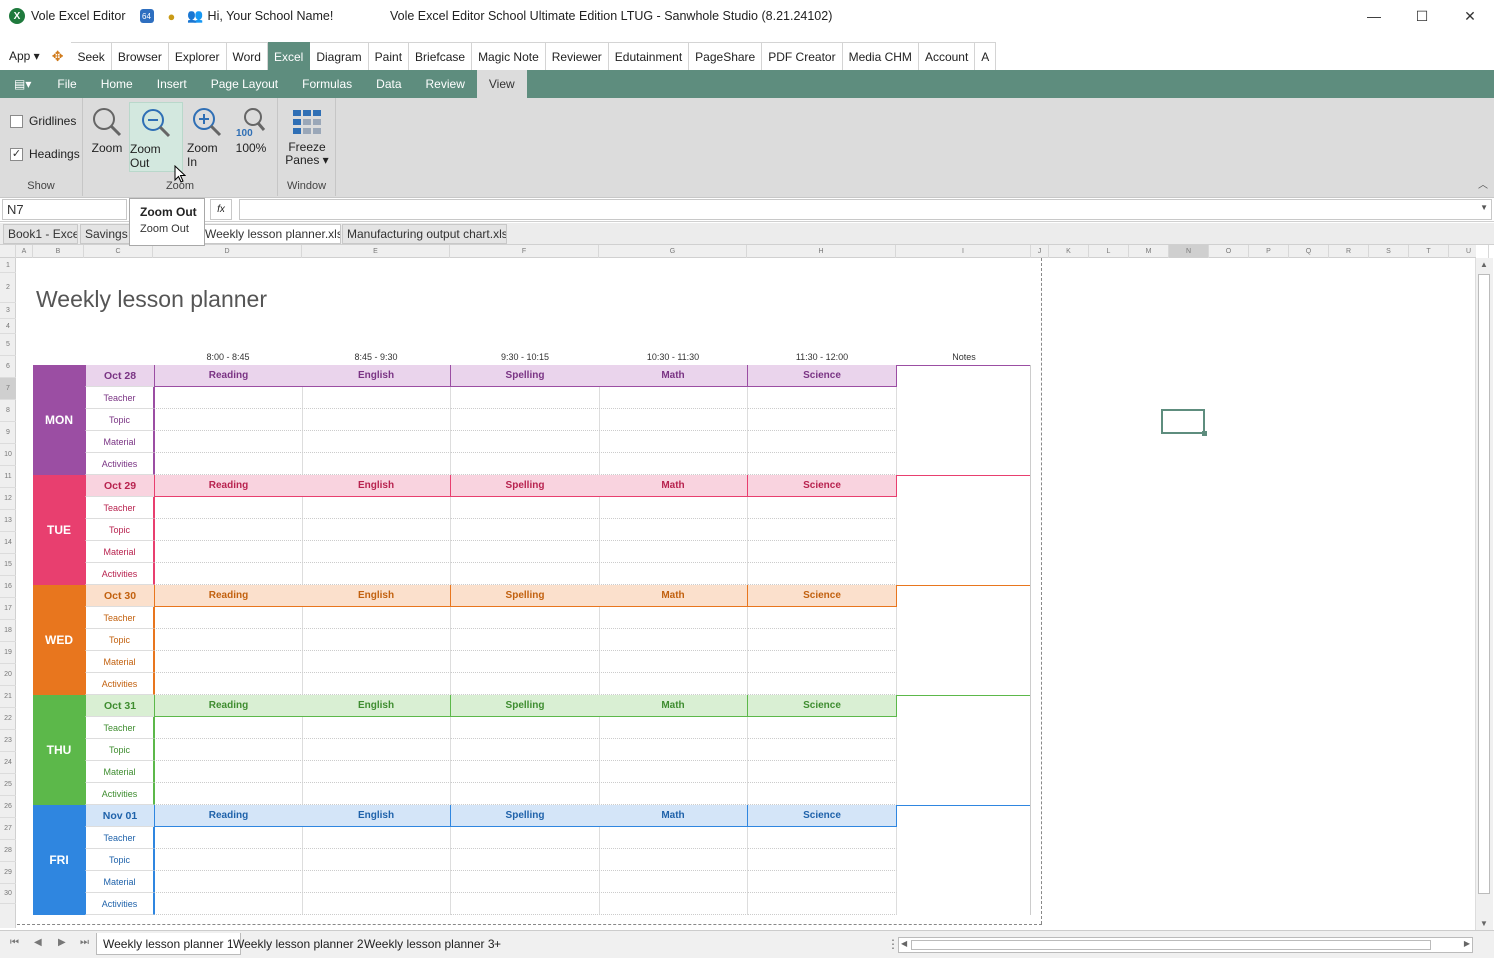 Image resolution: width=1494 pixels, height=958 pixels. What do you see at coordinates (1069, 251) in the screenshot?
I see `column-header: K` at bounding box center [1069, 251].